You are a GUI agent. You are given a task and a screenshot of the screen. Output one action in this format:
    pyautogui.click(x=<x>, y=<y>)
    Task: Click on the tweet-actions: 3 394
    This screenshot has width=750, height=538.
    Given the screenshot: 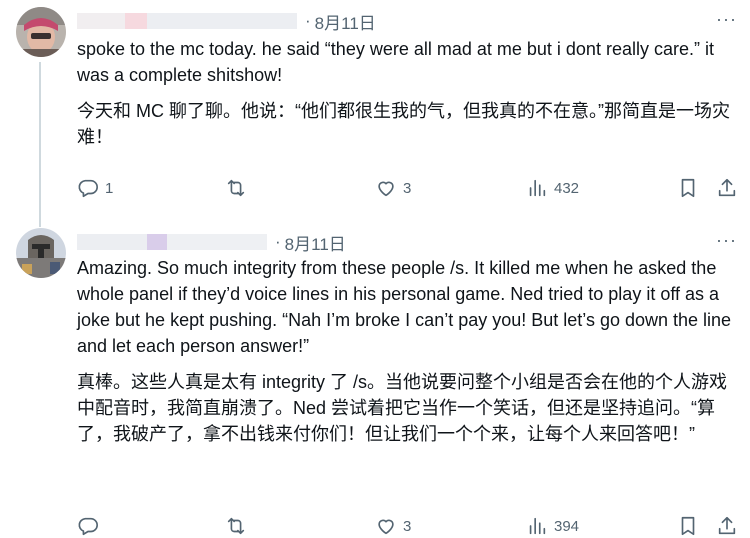 What is the action you would take?
    pyautogui.click(x=407, y=526)
    